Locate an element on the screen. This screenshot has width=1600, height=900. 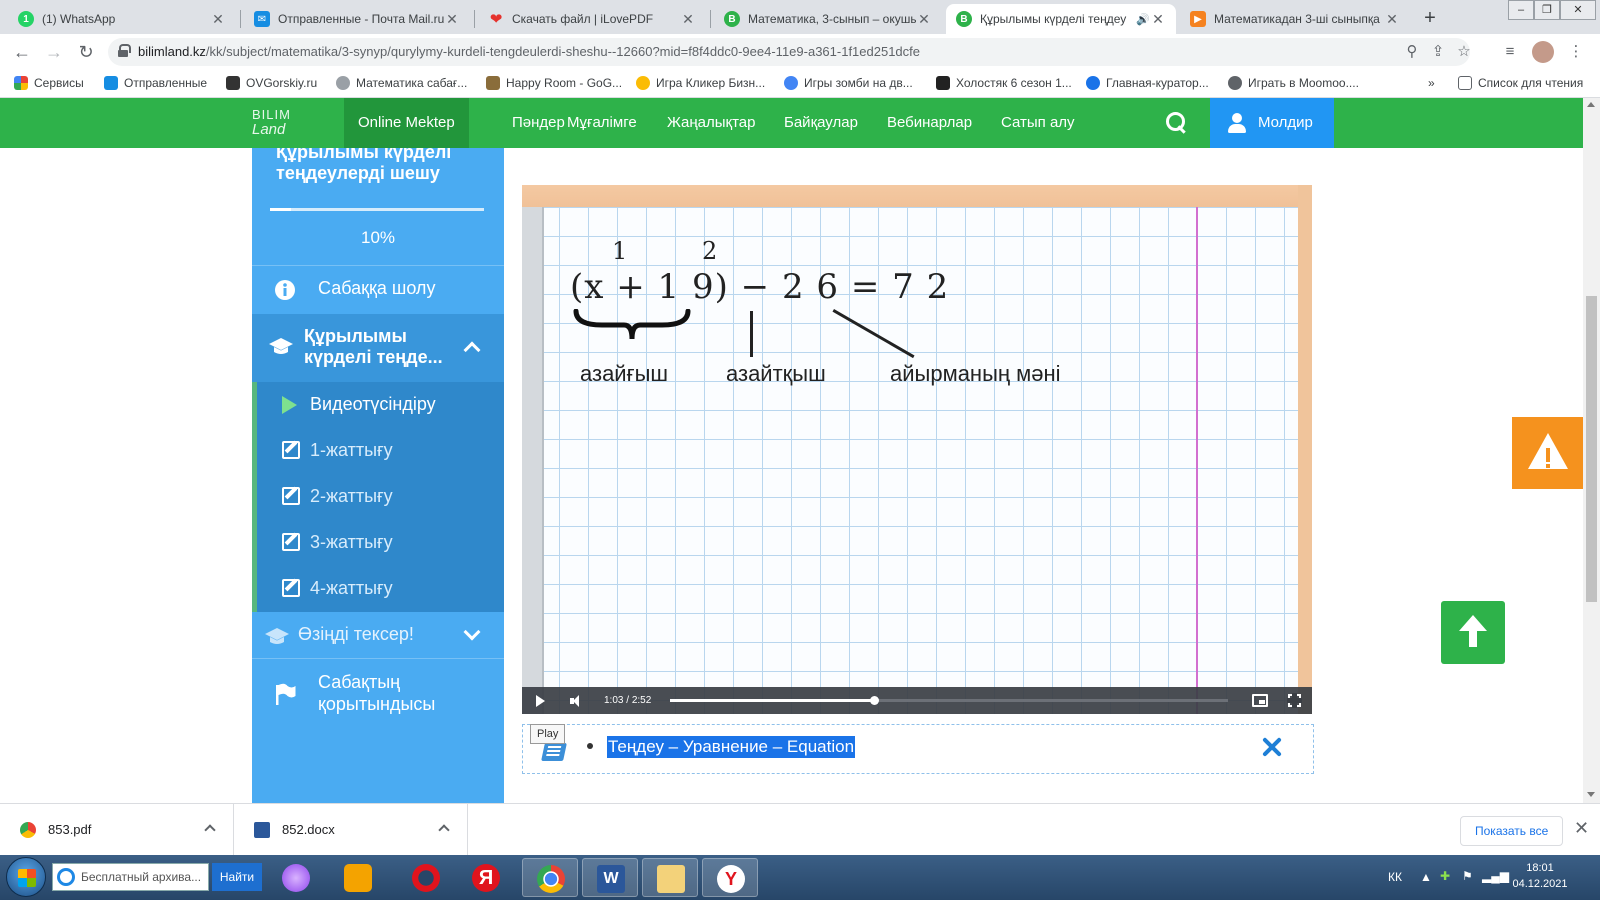
share-icon: ⇪ is located at coordinates (1438, 52).